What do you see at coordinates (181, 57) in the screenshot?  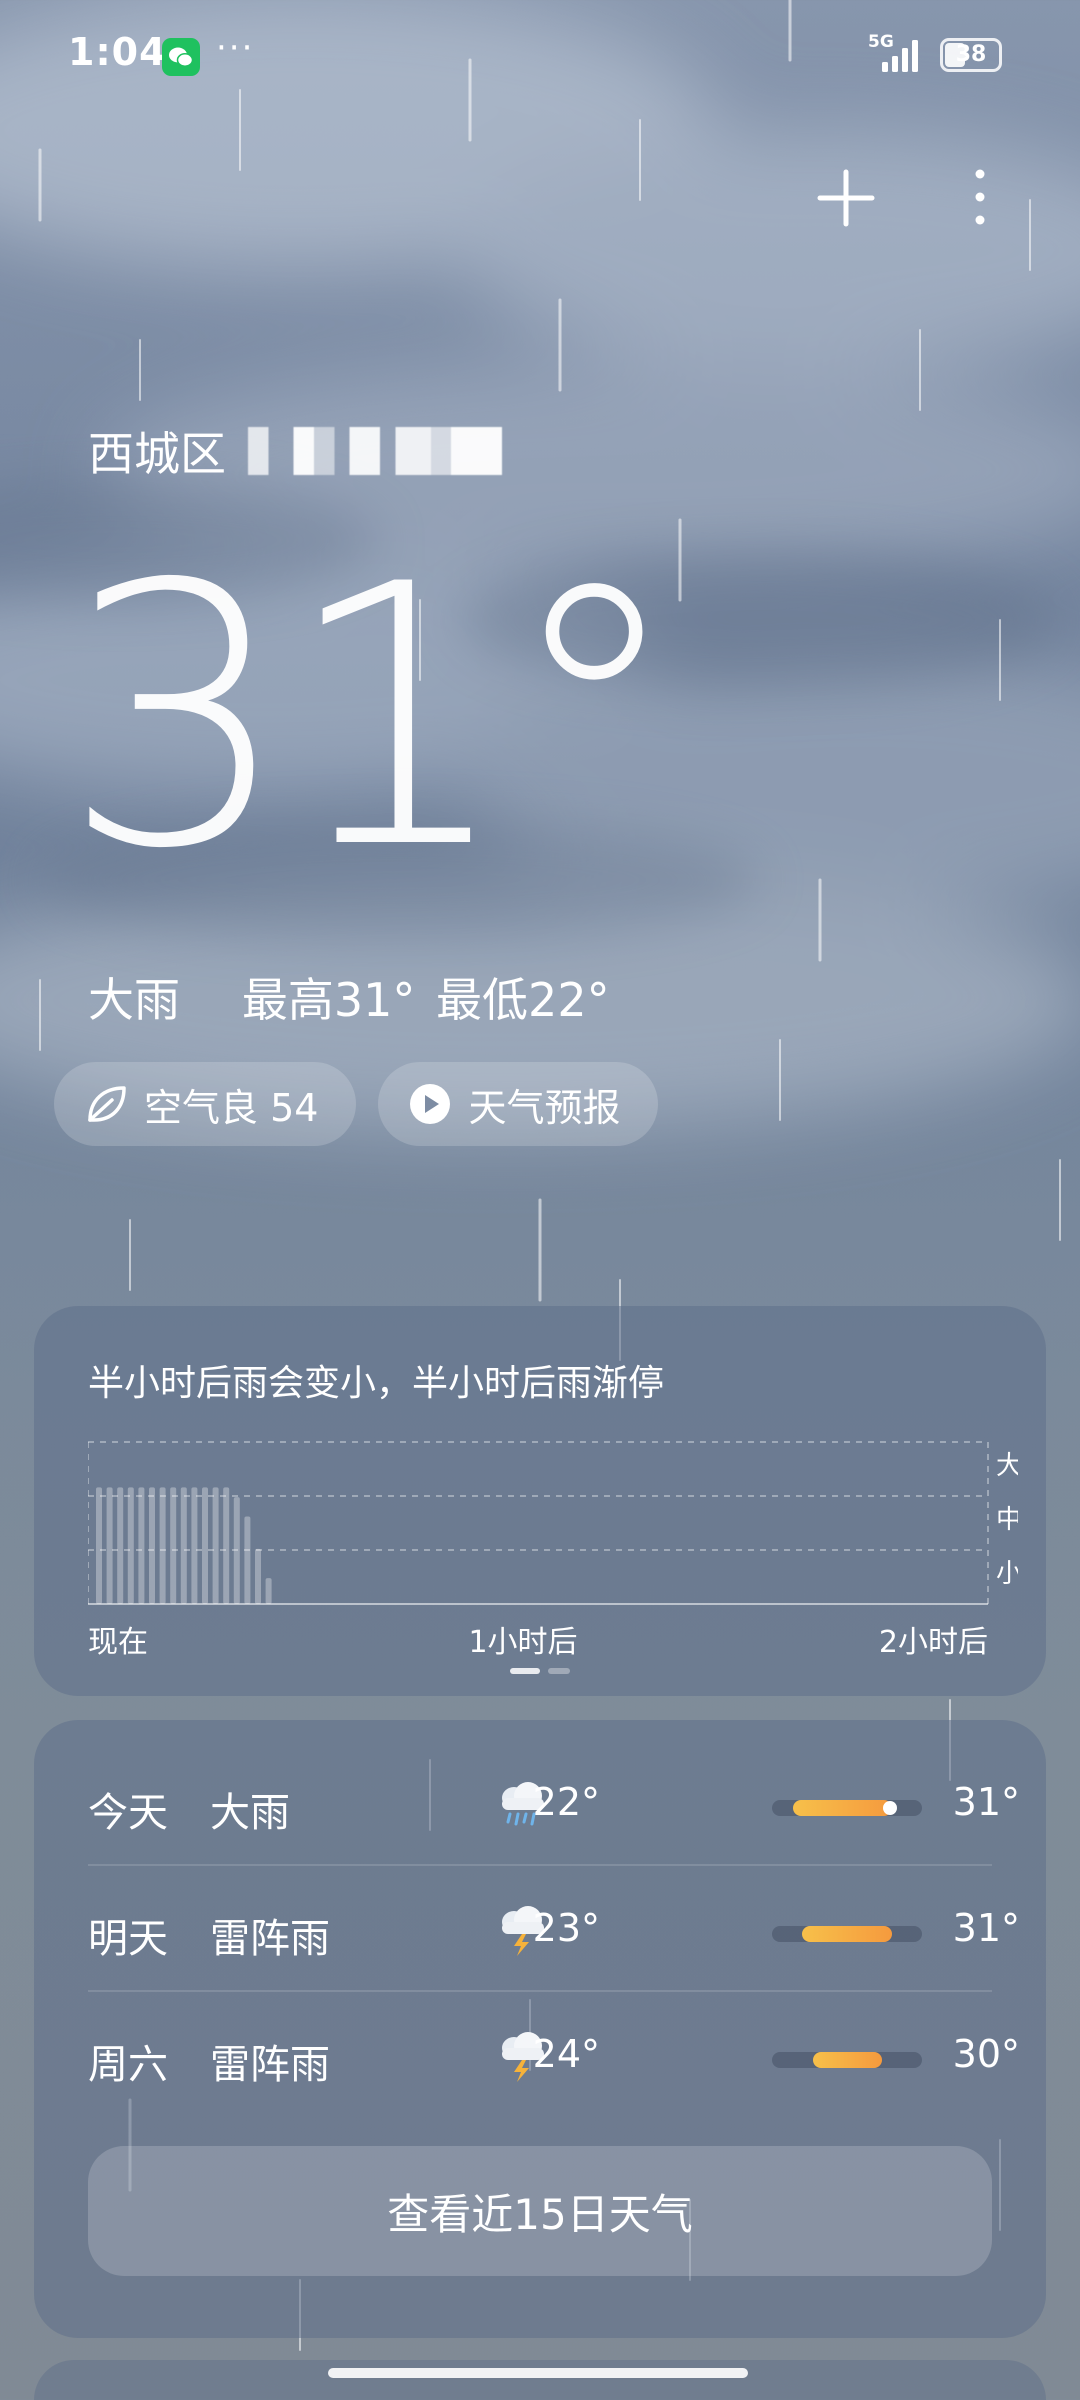 I see `wechat-notification-icon` at bounding box center [181, 57].